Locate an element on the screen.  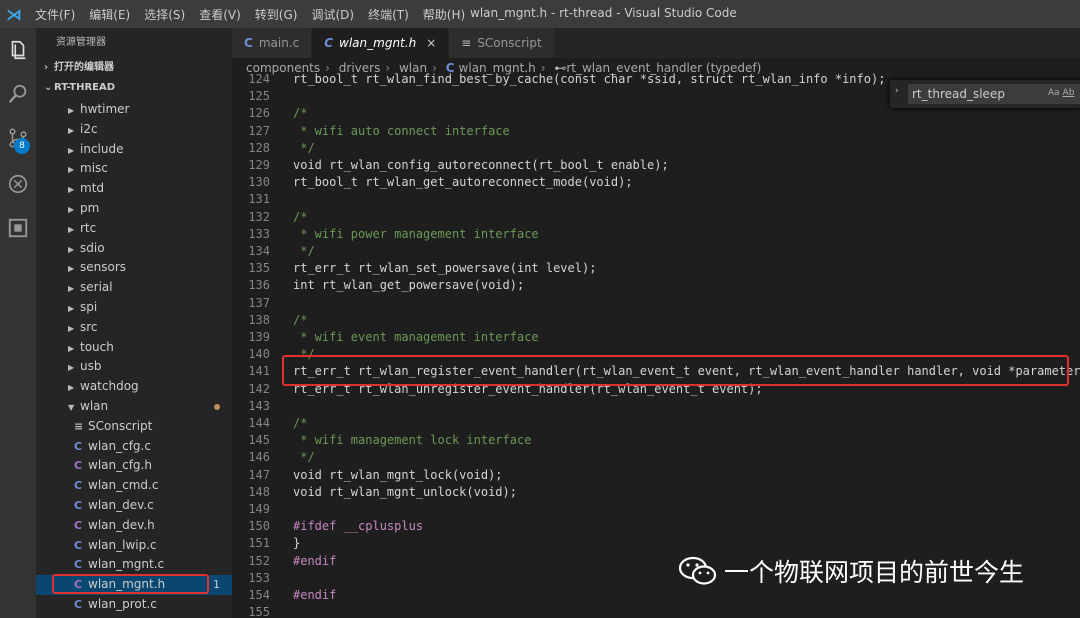
root-folder-section: ⌄ RT-THREAD is located at coordinates (134, 88).